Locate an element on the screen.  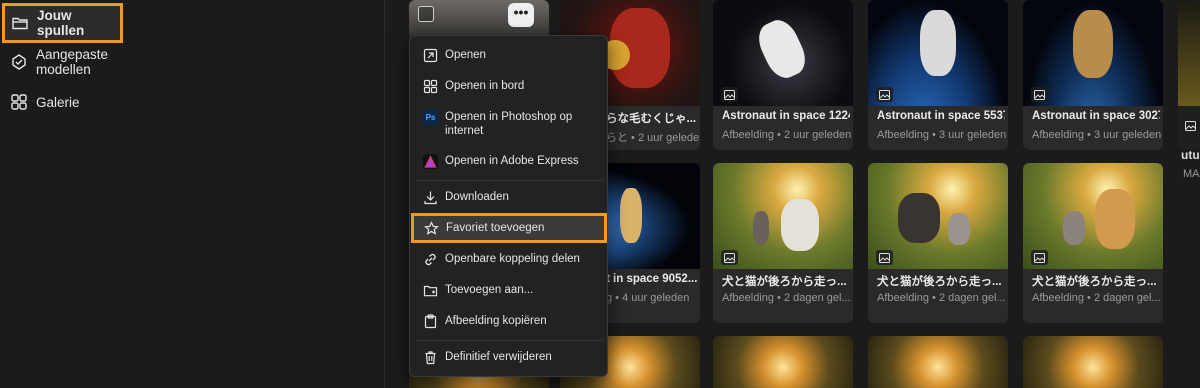
folder-icon is located at coordinates (20, 23).